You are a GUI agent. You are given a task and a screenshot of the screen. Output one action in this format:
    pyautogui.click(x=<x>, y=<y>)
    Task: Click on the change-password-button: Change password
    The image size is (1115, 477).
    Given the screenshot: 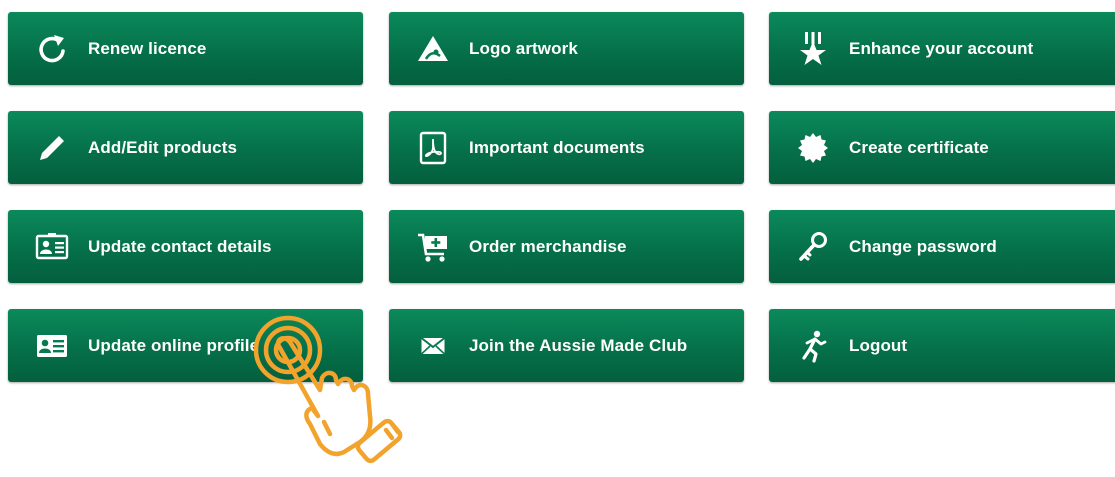 What is the action you would take?
    pyautogui.click(x=942, y=246)
    